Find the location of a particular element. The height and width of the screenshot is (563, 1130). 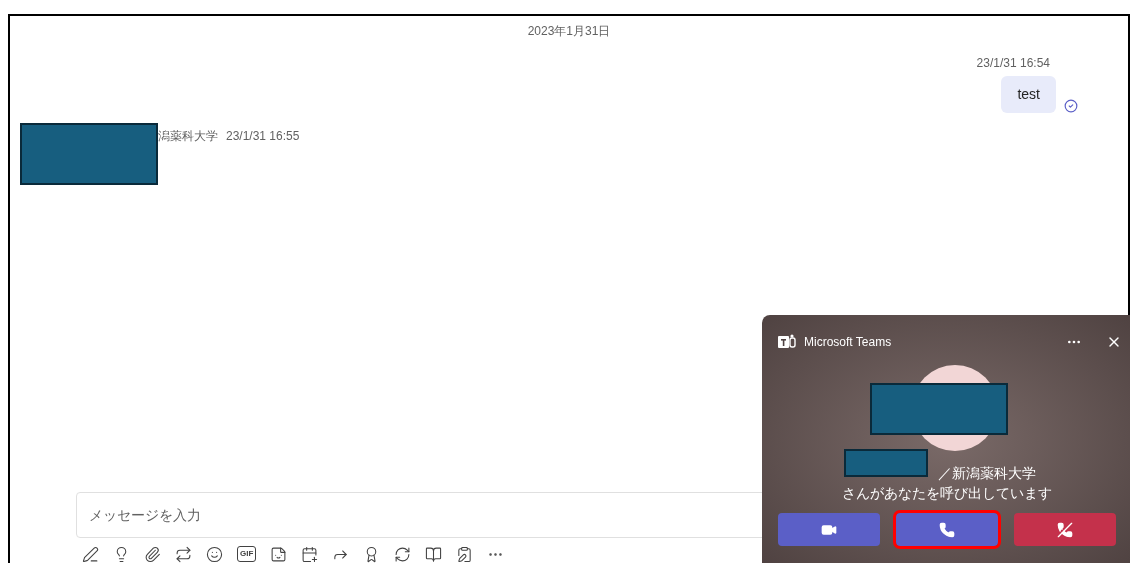

message-bubble: test is located at coordinates (1028, 94).